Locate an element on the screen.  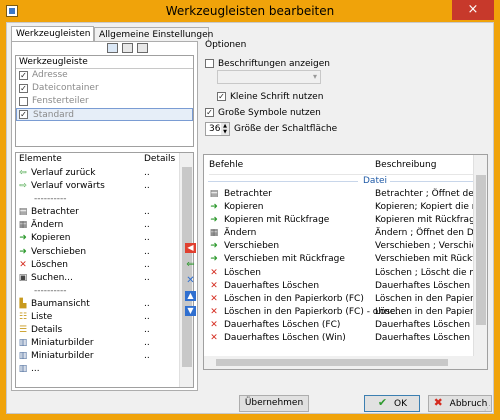
table-row: ✕LöschenLöschen ; Löscht die markier is located at coordinates (339, 273).